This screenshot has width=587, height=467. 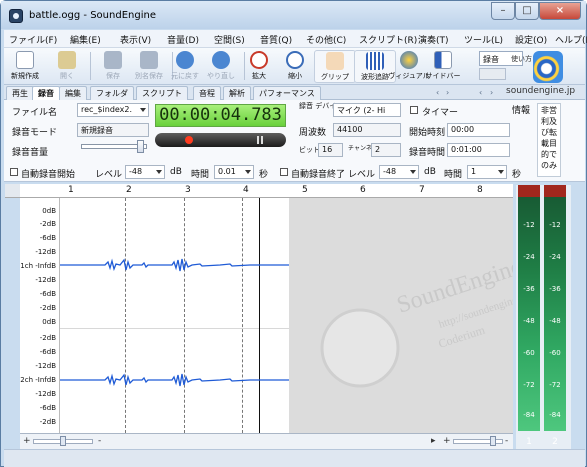 What do you see at coordinates (25, 66) in the screenshot?
I see `new-button: 新規作成` at bounding box center [25, 66].